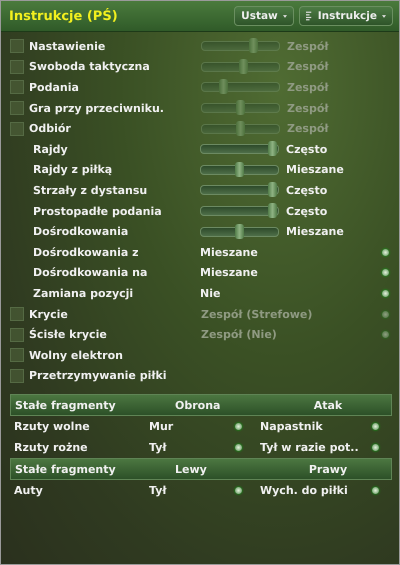 The width and height of the screenshot is (400, 565). What do you see at coordinates (328, 405) in the screenshot?
I see `column-header: Atak` at bounding box center [328, 405].